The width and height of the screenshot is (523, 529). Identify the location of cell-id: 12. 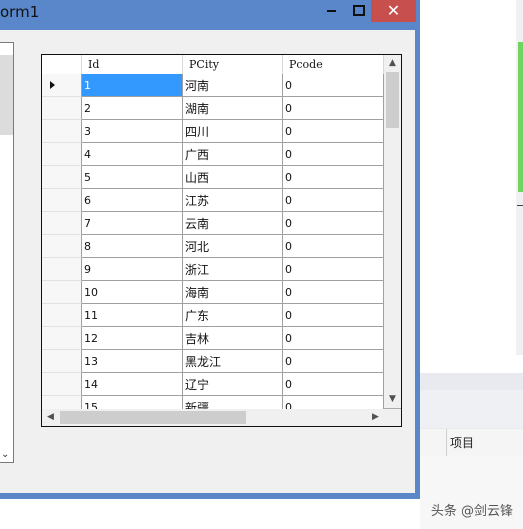
(132, 338).